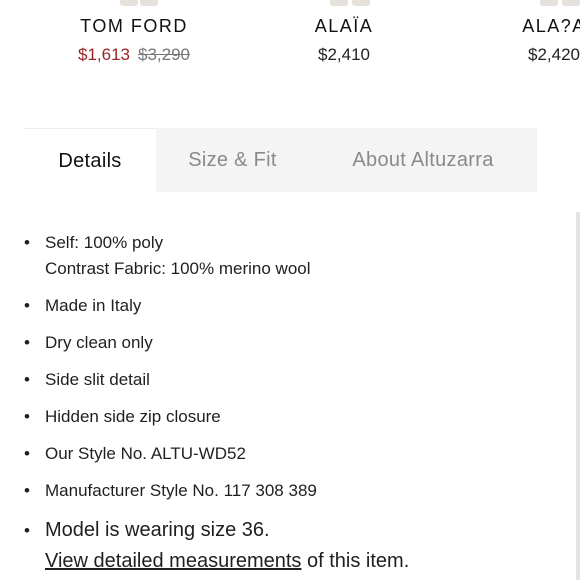 The image size is (580, 588). What do you see at coordinates (551, 26) in the screenshot?
I see `product-brand: ALA?A` at bounding box center [551, 26].